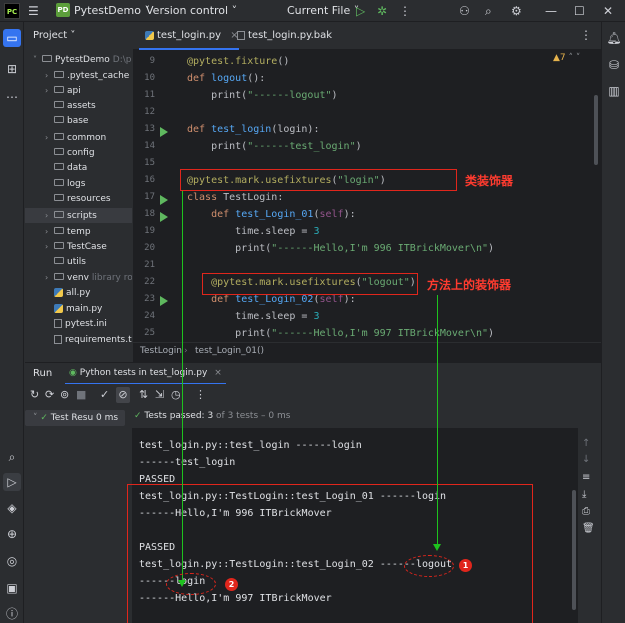 Image resolution: width=625 pixels, height=623 pixels. What do you see at coordinates (78, 262) in the screenshot?
I see `tree-item: utils` at bounding box center [78, 262].